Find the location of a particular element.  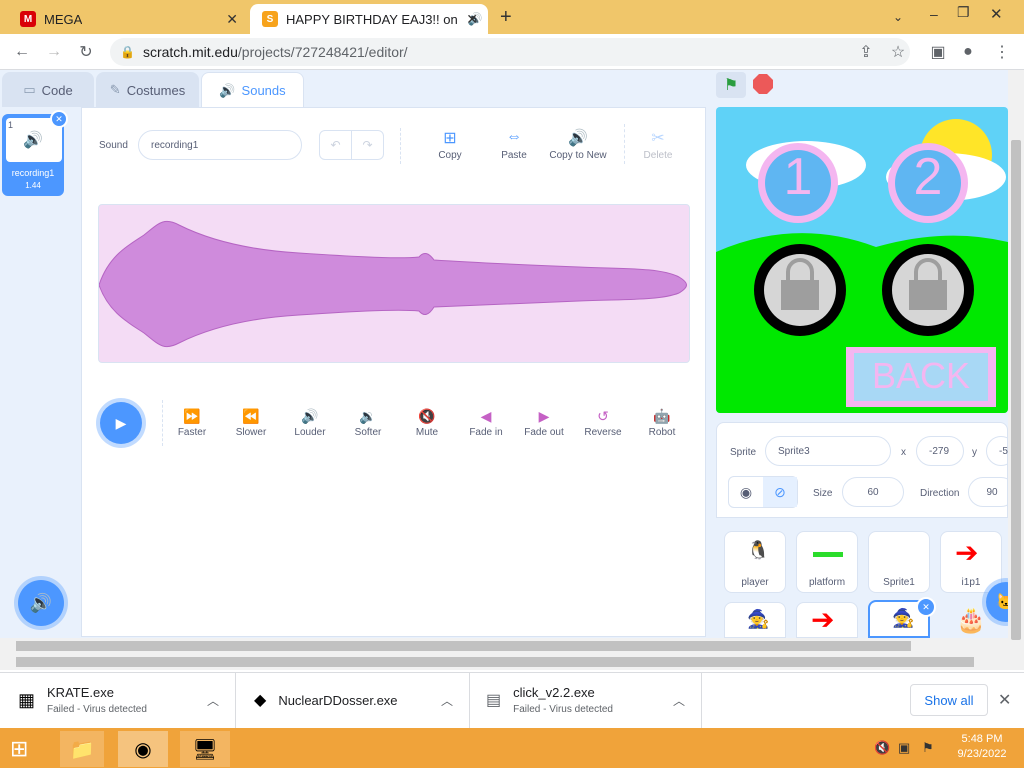

paste-label: Paste is located at coordinates (514, 155).